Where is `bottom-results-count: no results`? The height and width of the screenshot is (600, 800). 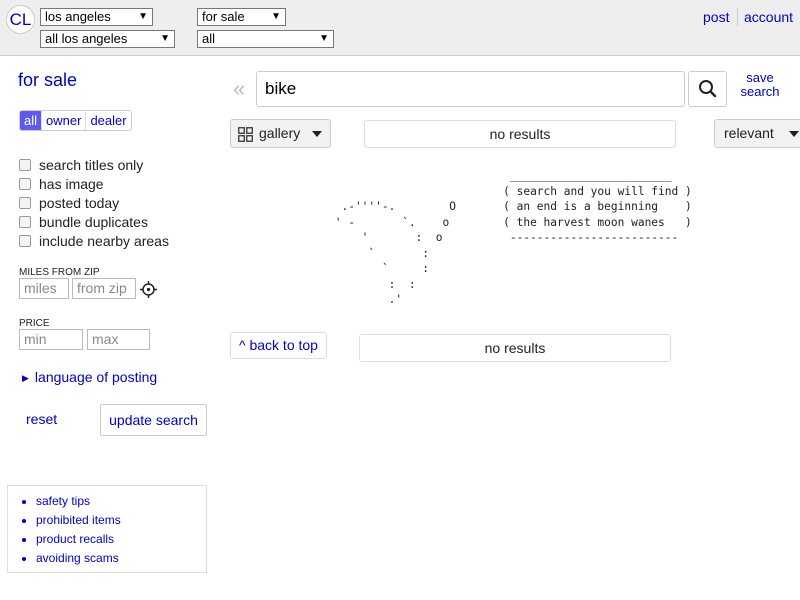
bottom-results-count: no results is located at coordinates (515, 348).